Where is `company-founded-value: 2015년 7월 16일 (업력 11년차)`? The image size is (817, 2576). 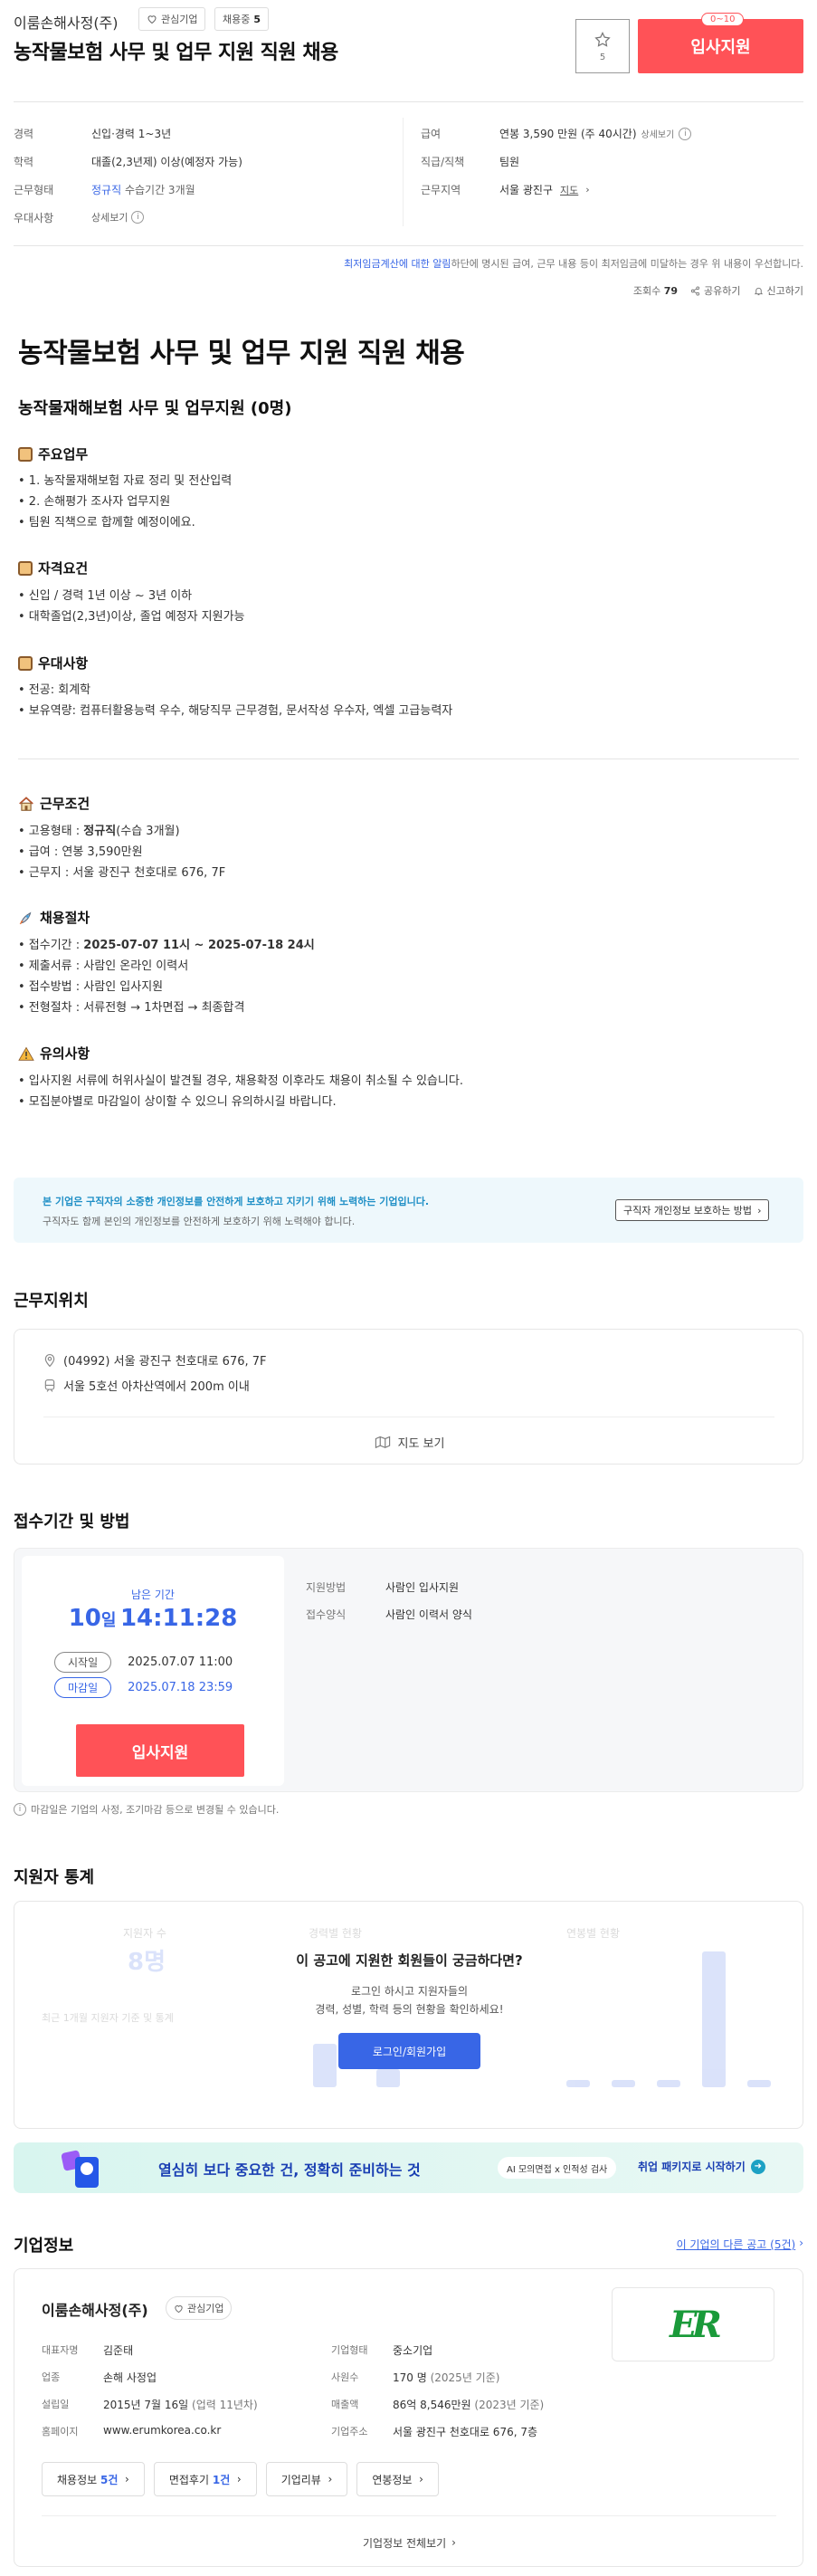
company-founded-value: 2015년 7월 16일 (업력 11년차) is located at coordinates (181, 2405).